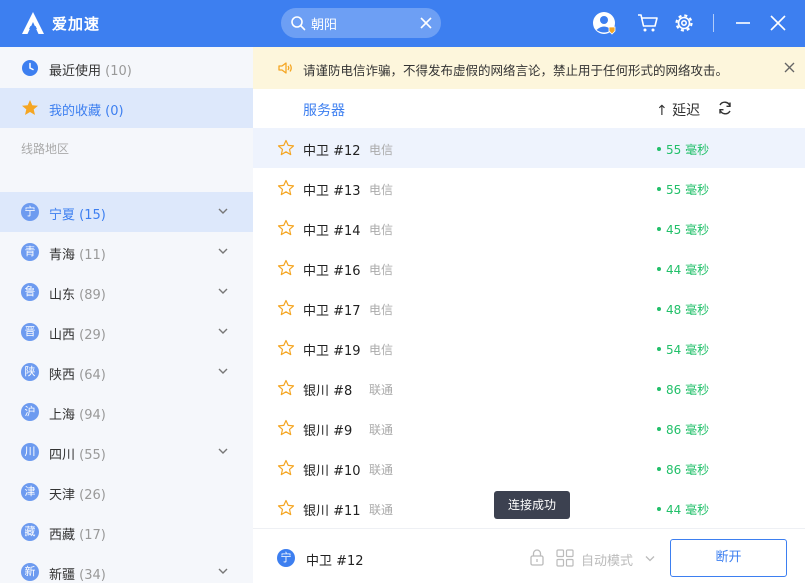 The width and height of the screenshot is (805, 583). Describe the element at coordinates (126, 252) in the screenshot. I see `sidebar-item-region: 青 青海 (11)` at that location.